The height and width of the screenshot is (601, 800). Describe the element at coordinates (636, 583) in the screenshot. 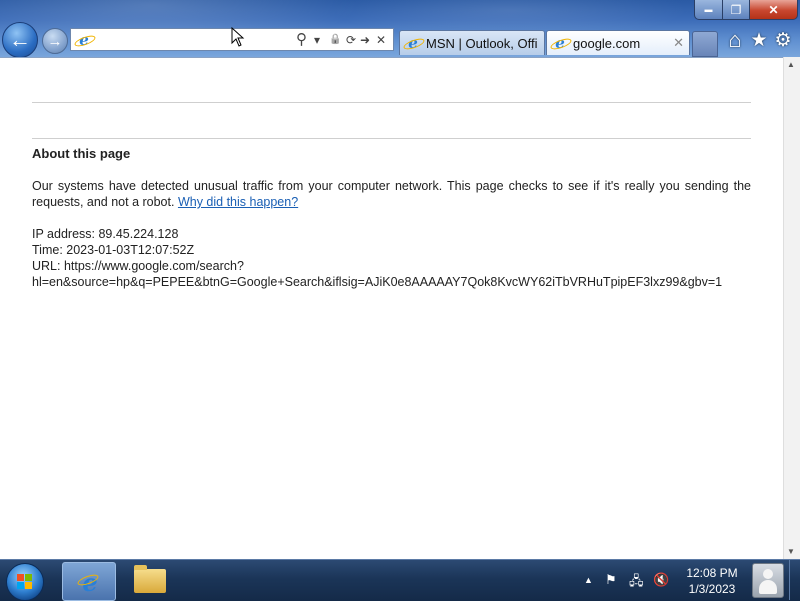

I see `network-icon: 🖧` at that location.